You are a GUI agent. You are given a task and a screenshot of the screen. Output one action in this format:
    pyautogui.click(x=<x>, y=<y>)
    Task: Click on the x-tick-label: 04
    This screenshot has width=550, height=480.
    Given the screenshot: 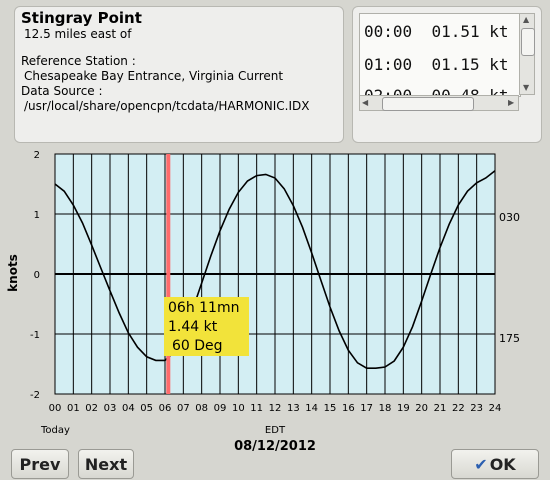 What is the action you would take?
    pyautogui.click(x=128, y=408)
    